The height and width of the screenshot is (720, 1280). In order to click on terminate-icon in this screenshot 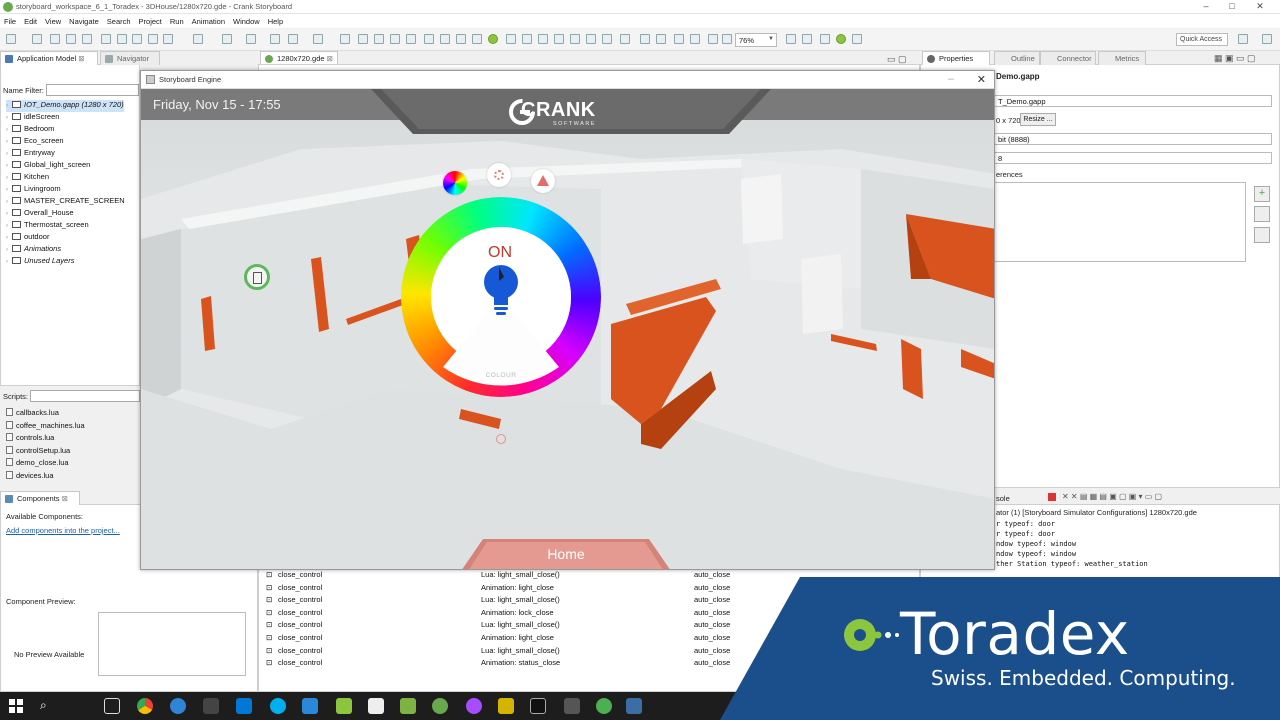, I will do `click(1052, 497)`.